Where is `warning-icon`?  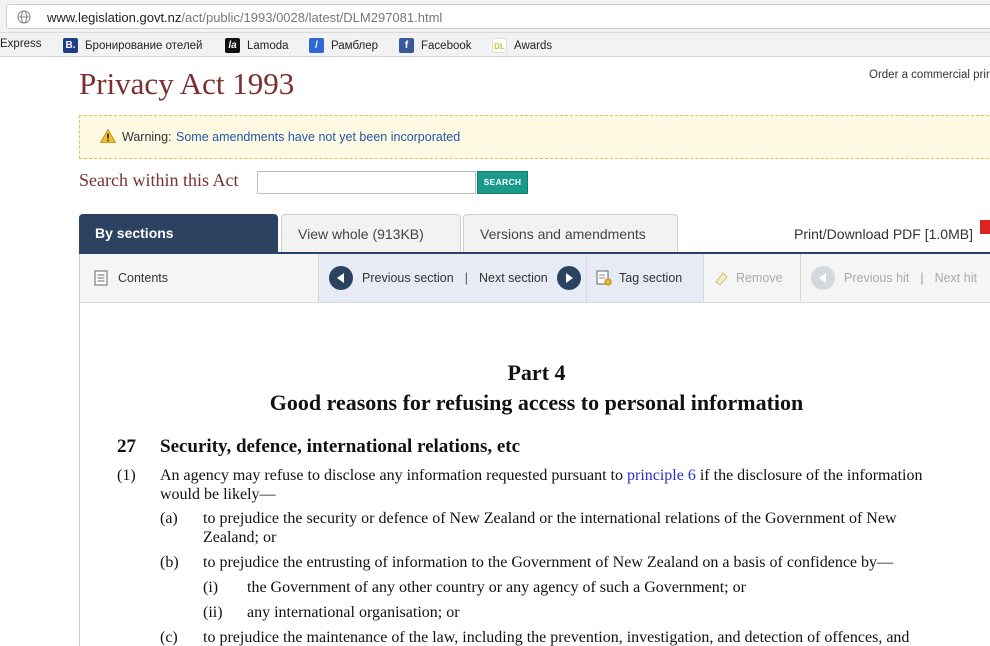 warning-icon is located at coordinates (108, 136).